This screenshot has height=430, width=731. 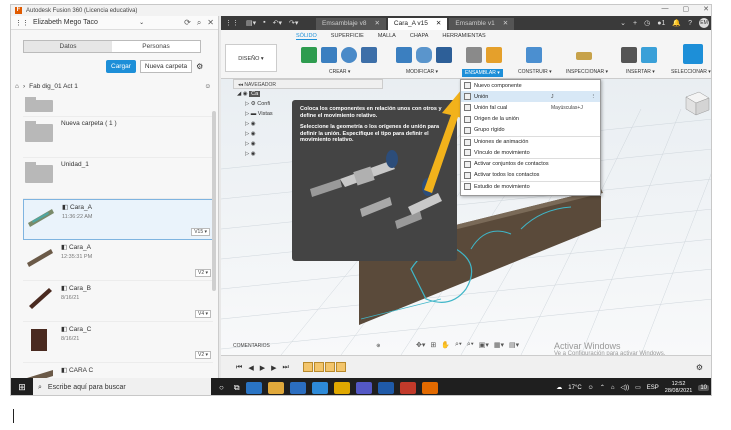 I want to click on notification-center-icon: 10, so click(x=703, y=387).